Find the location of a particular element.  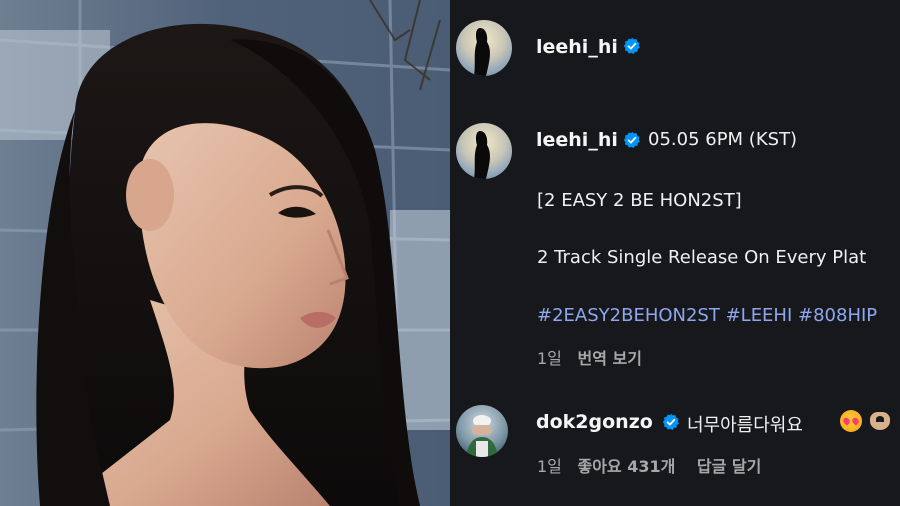

caption-username: leehi_hi is located at coordinates (577, 140).